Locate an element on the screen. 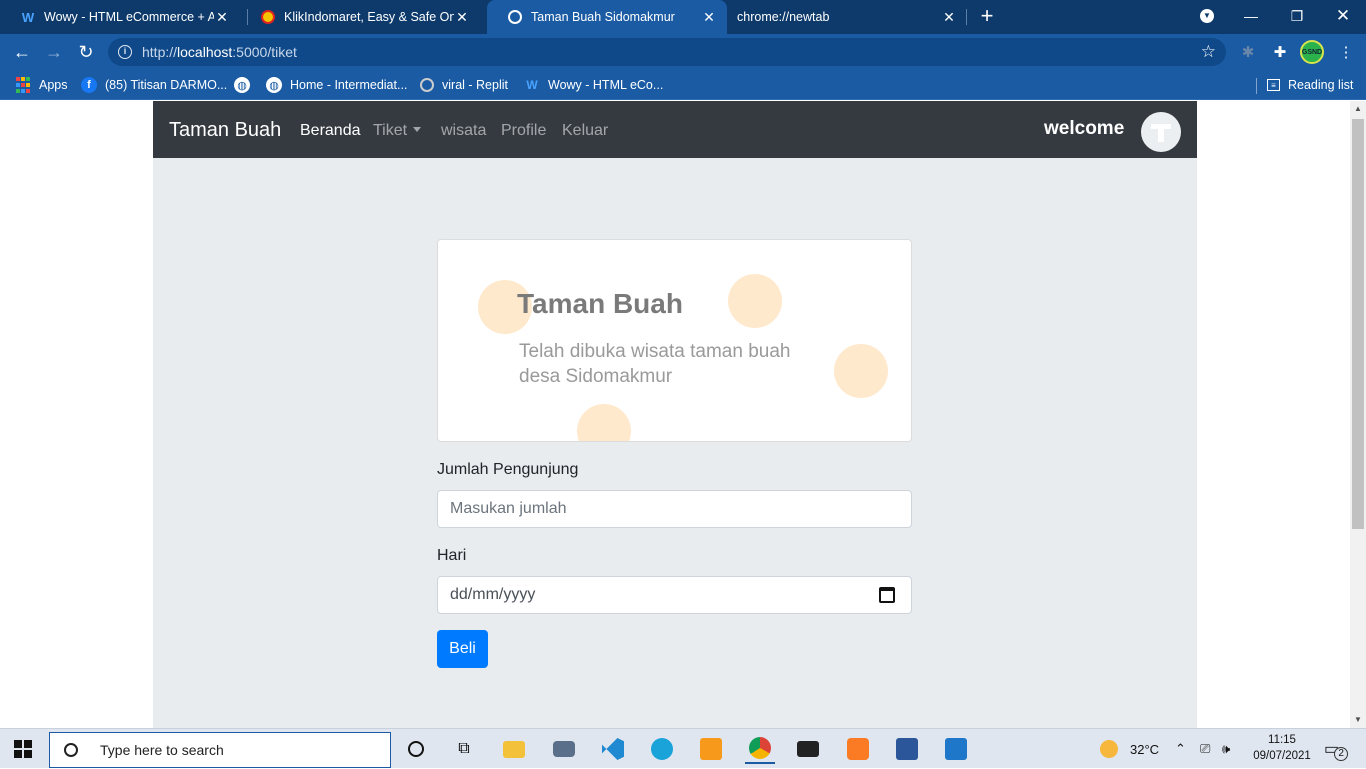  scroll-down-icon: ▼ is located at coordinates (1358, 720).